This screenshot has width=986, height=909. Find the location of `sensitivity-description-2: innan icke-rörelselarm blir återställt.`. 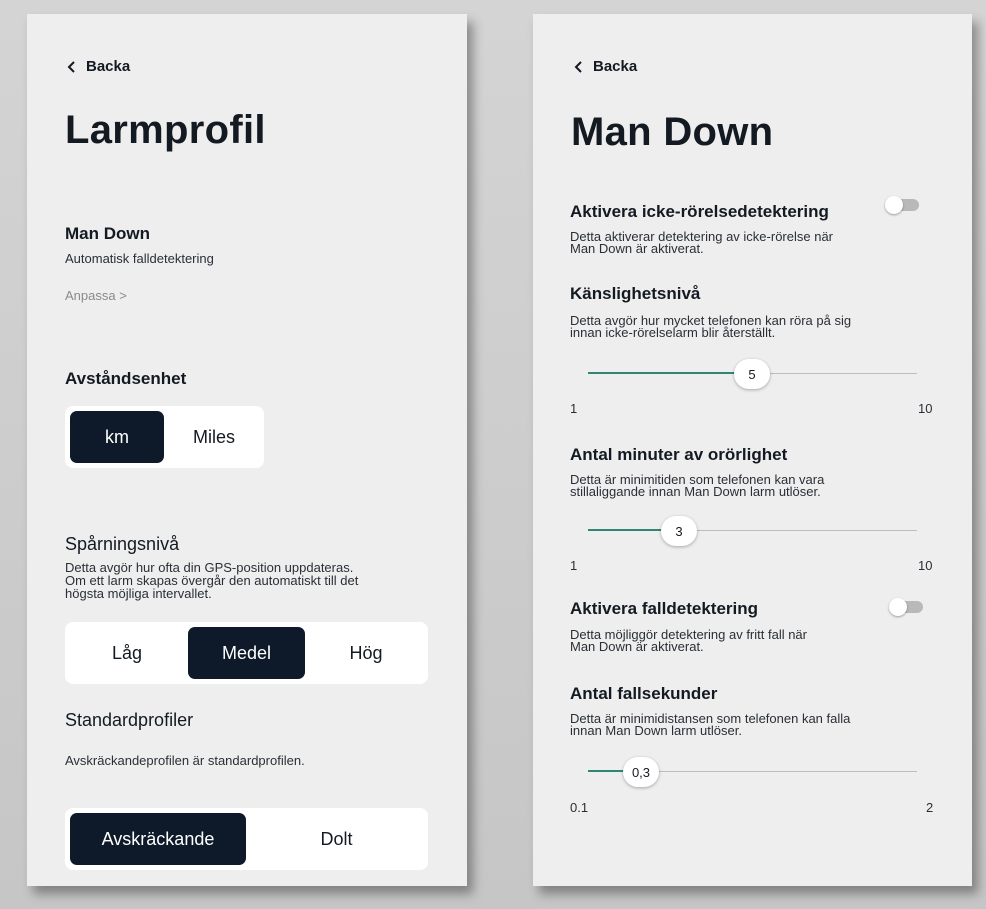

sensitivity-description-2: innan icke-rörelselarm blir återställt. is located at coordinates (673, 332).